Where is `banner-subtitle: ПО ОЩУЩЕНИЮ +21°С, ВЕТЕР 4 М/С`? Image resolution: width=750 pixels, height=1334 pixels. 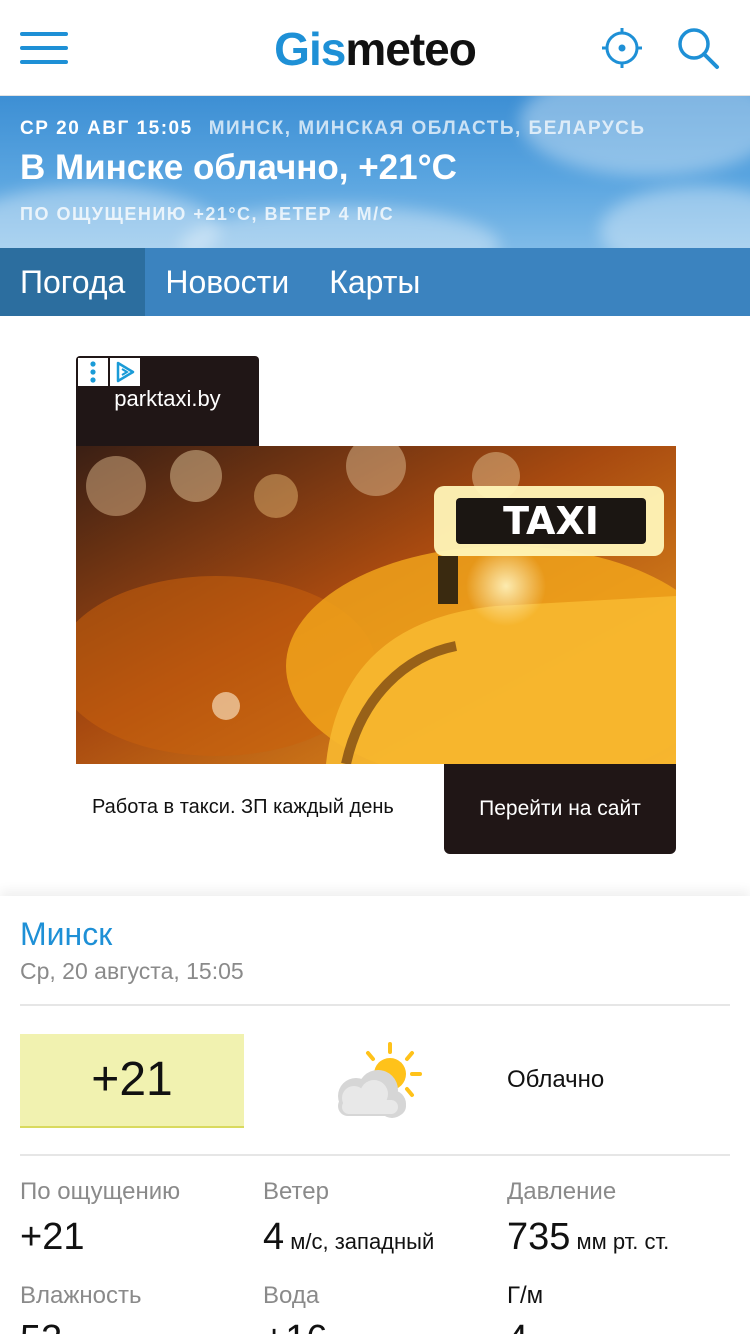 banner-subtitle: ПО ОЩУЩЕНИЮ +21°С, ВЕТЕР 4 М/С is located at coordinates (207, 214).